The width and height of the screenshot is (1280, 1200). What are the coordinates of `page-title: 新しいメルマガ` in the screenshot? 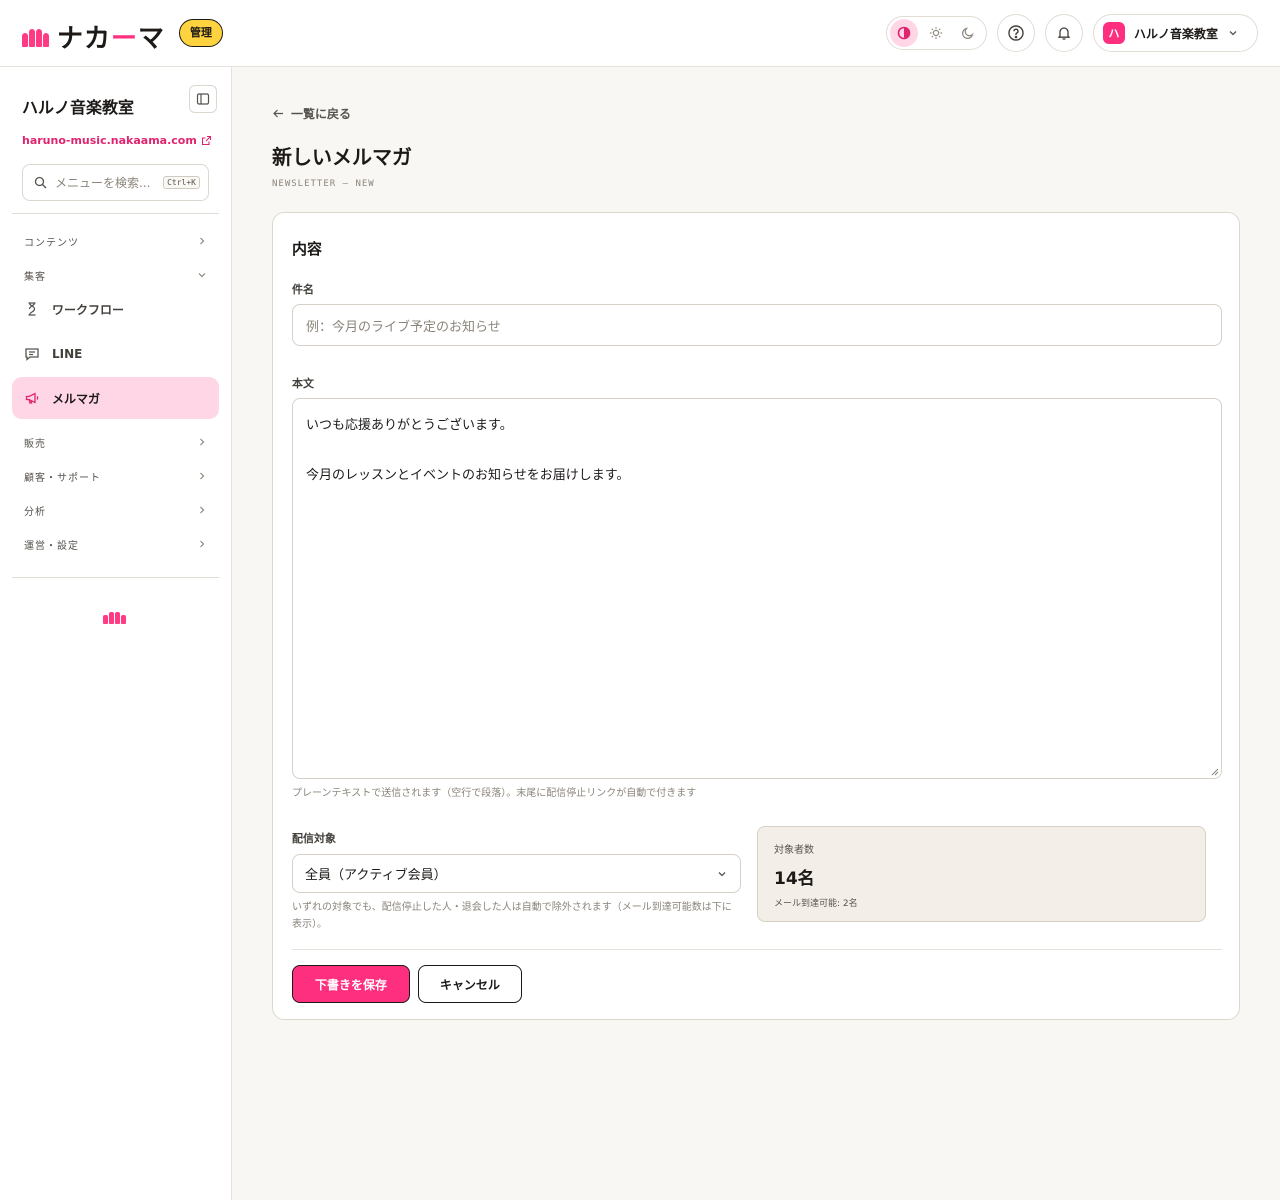 It's located at (342, 157).